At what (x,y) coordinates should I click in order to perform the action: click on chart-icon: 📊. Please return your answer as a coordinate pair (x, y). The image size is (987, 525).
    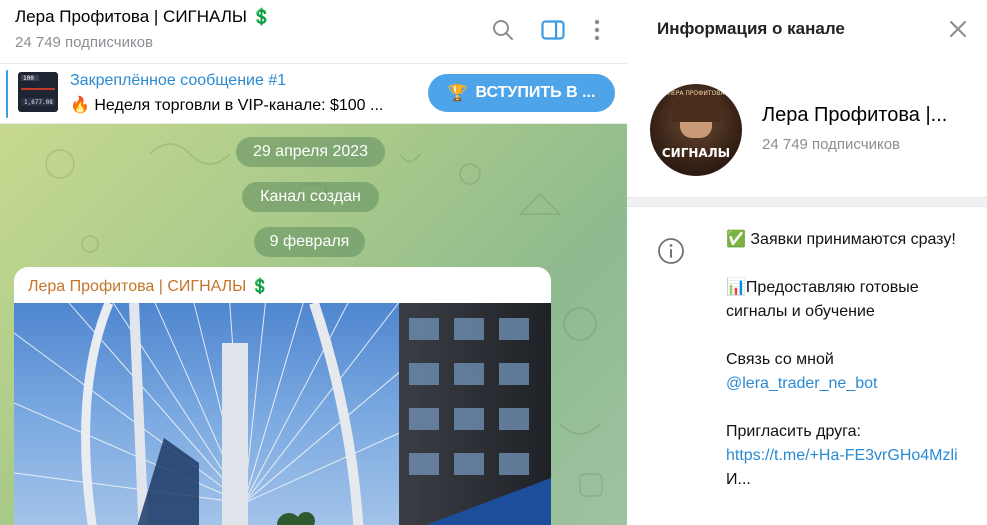
    Looking at the image, I should click on (736, 287).